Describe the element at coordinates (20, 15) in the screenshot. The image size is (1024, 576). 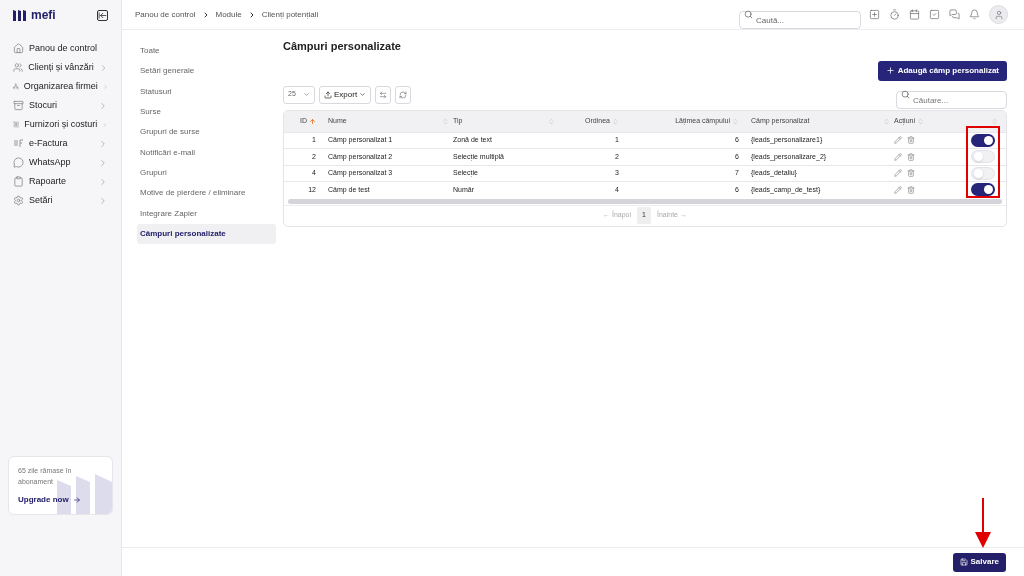
I see `logo-icon` at that location.